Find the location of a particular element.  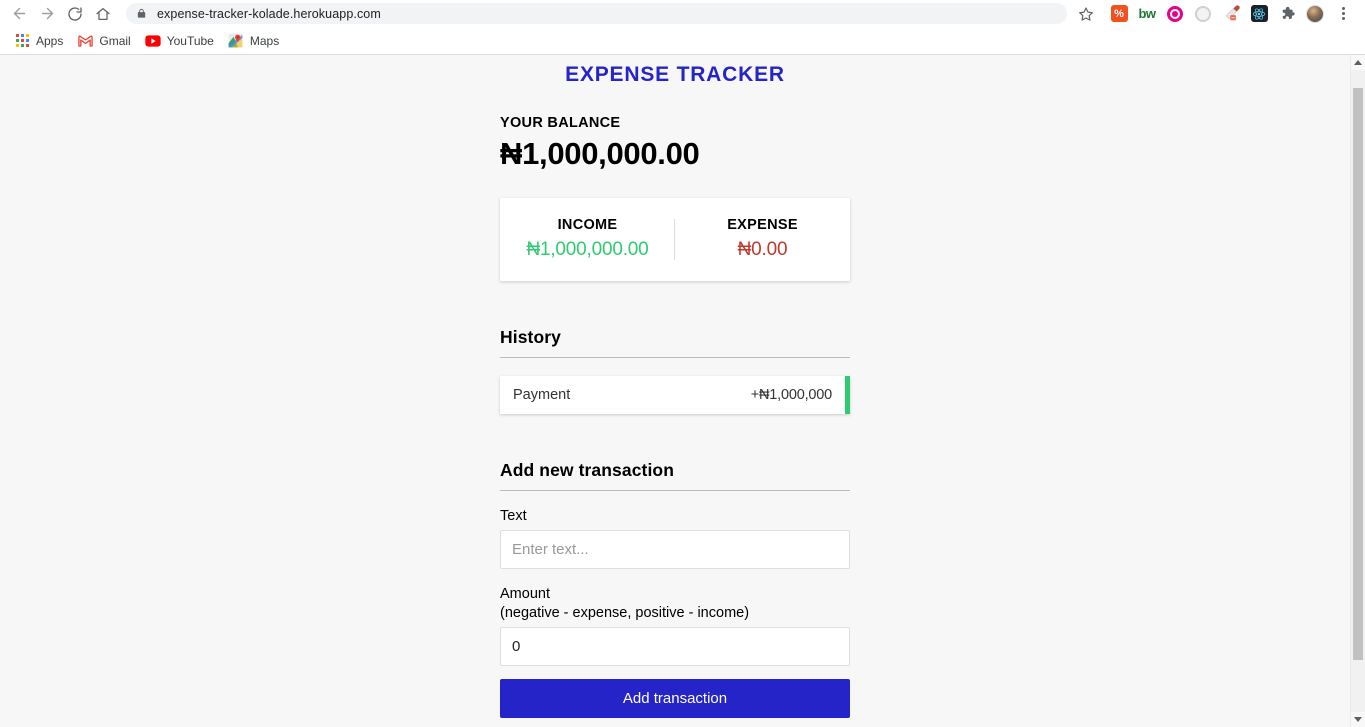

income-block: INCOME ₦1,000,000.00 is located at coordinates (587, 239).